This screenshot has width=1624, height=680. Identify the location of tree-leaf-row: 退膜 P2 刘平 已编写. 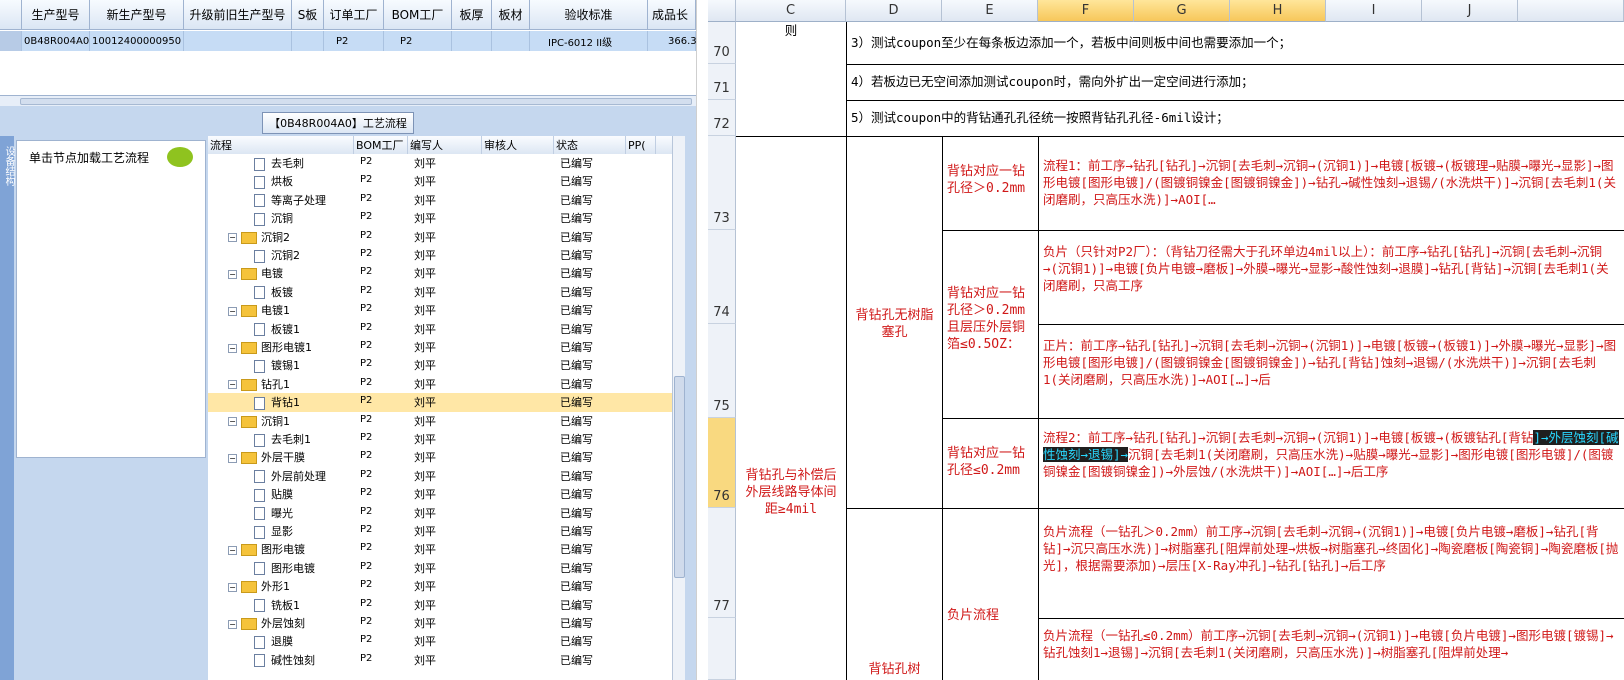
(440, 641).